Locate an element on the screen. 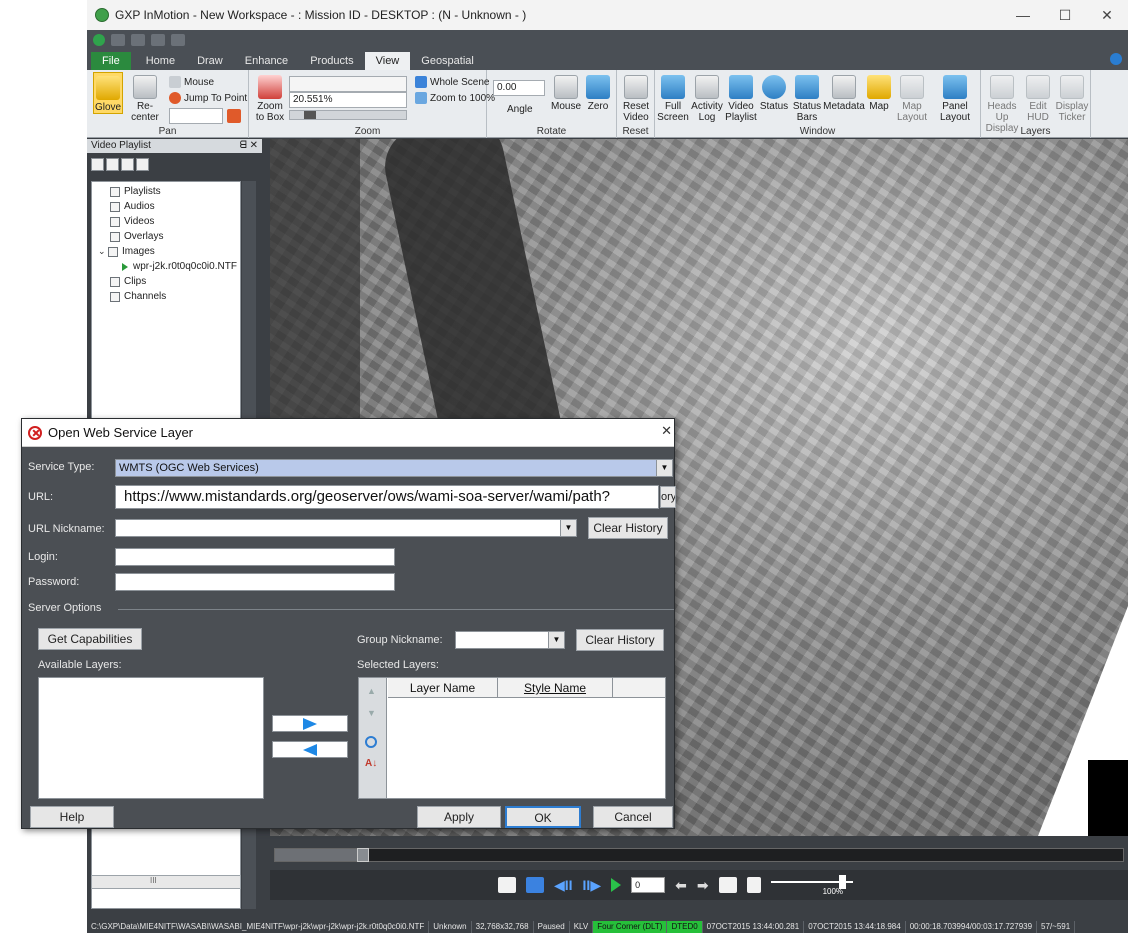 The image size is (1128, 933). zoom-preset-dropdown is located at coordinates (348, 84).